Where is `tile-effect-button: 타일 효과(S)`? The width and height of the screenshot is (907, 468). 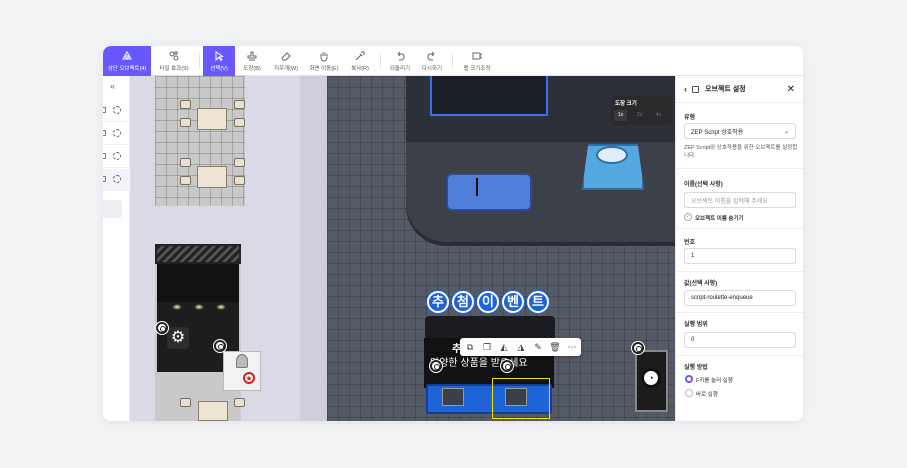 tile-effect-button: 타일 효과(S) is located at coordinates (174, 61).